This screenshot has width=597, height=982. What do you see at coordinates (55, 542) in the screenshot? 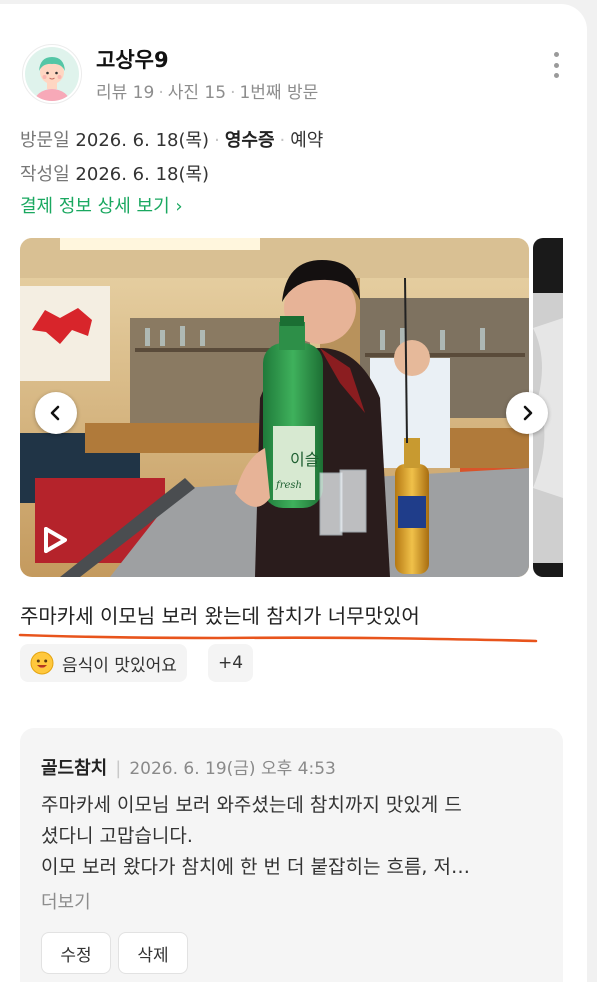
I see `play-icon` at bounding box center [55, 542].